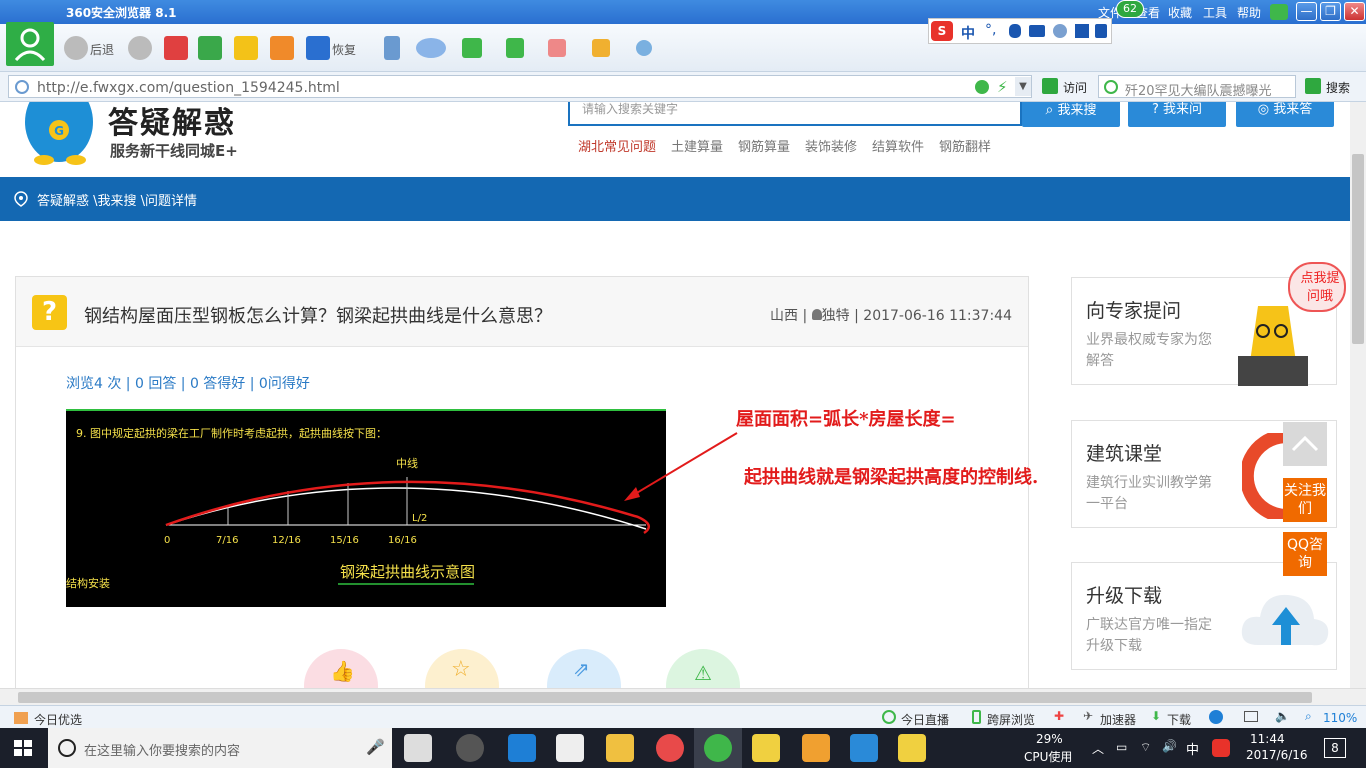 The height and width of the screenshot is (768, 1366). What do you see at coordinates (898, 145) in the screenshot?
I see `hot-link-settlement: 结算软件` at bounding box center [898, 145].